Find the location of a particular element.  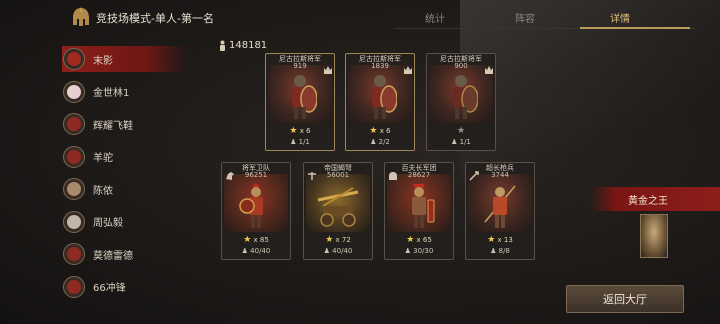

troop-total: 148181 is located at coordinates (242, 45).